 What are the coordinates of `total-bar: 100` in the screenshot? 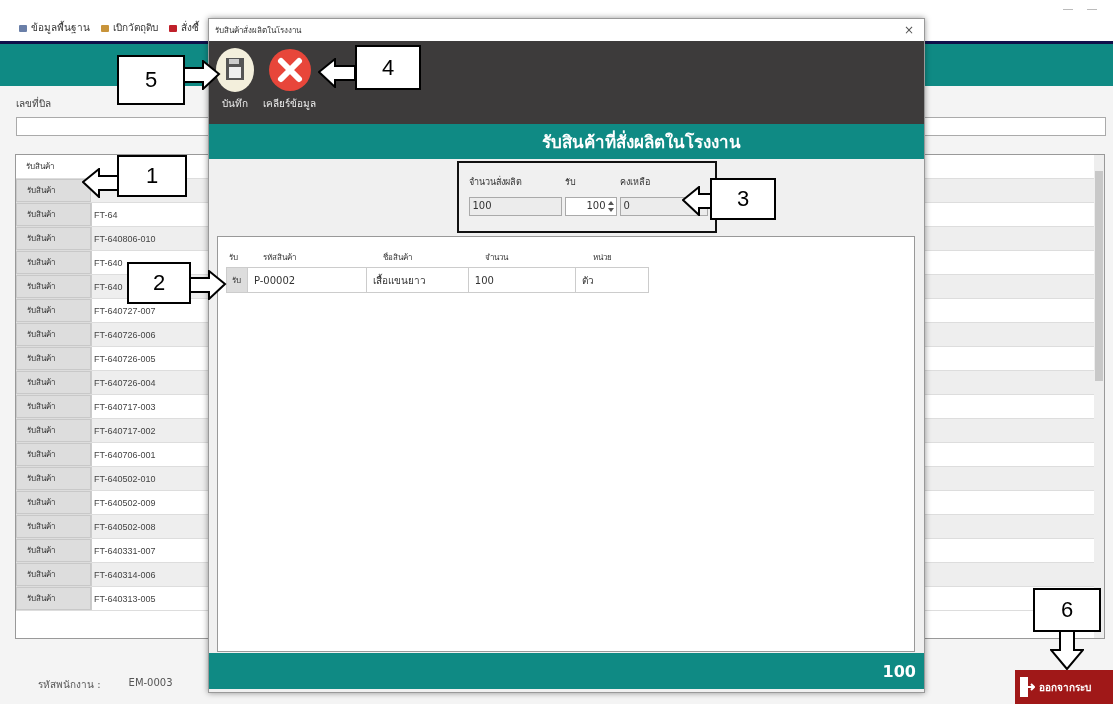 It's located at (566, 671).